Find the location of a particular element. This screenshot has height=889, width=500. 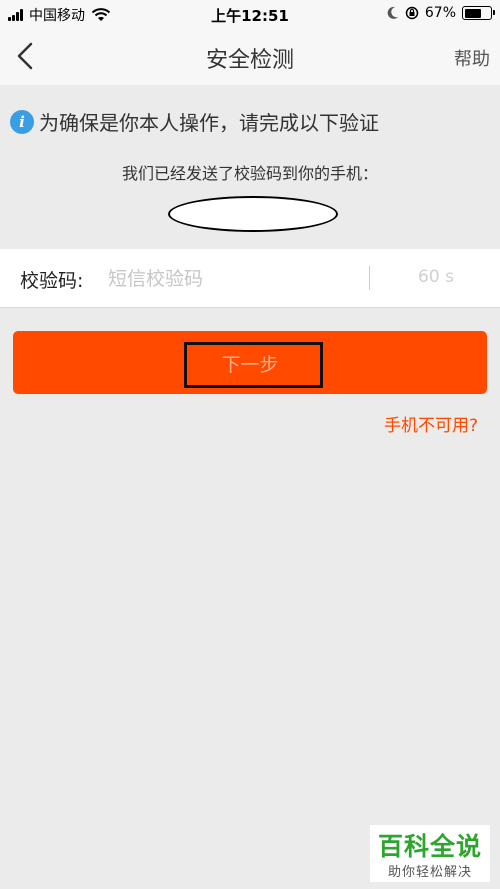

info-icon: i is located at coordinates (22, 121).